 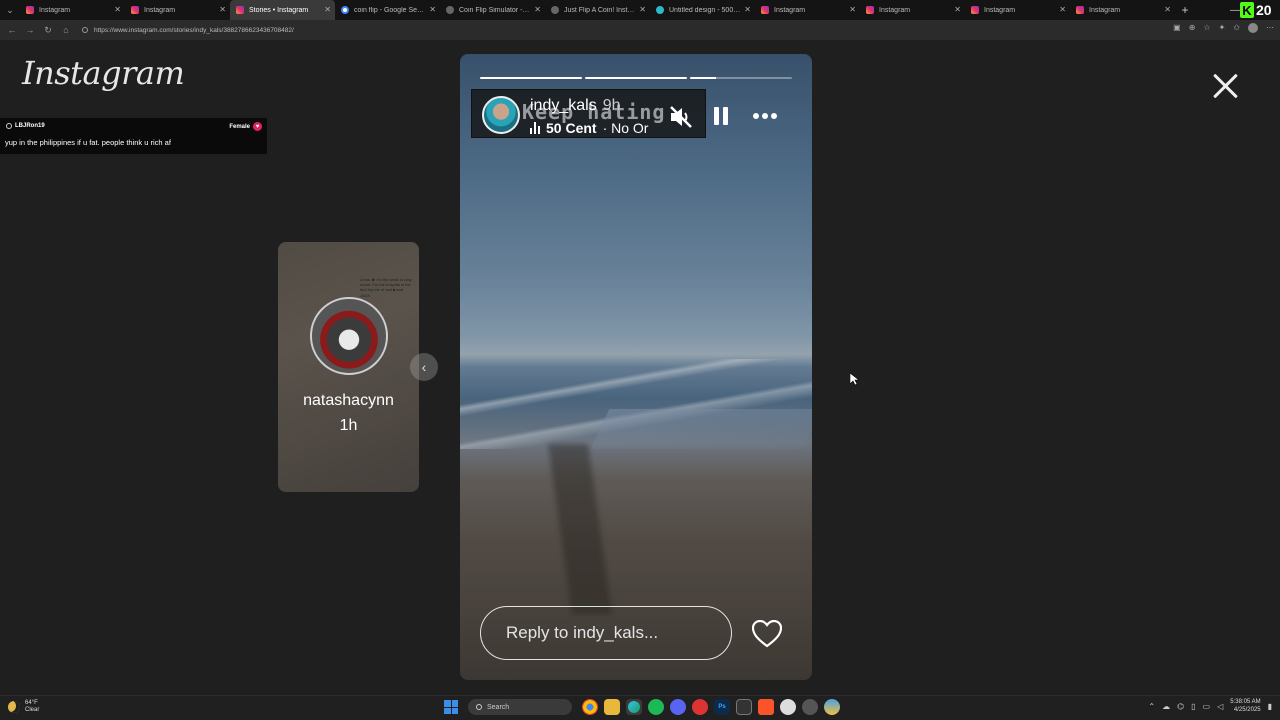 What do you see at coordinates (589, 128) in the screenshot?
I see `story-music: 50 Cent · No Or` at bounding box center [589, 128].